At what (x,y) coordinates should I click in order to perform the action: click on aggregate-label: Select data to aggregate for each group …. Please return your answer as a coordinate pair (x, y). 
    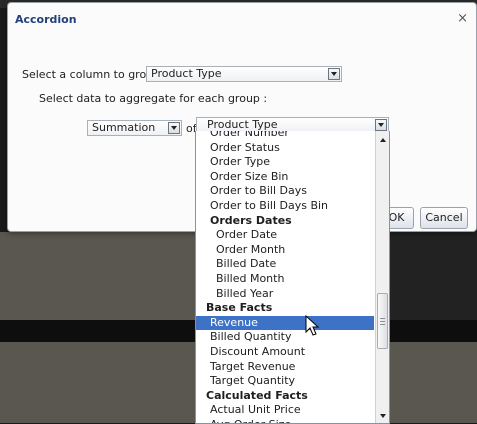
    Looking at the image, I should click on (153, 98).